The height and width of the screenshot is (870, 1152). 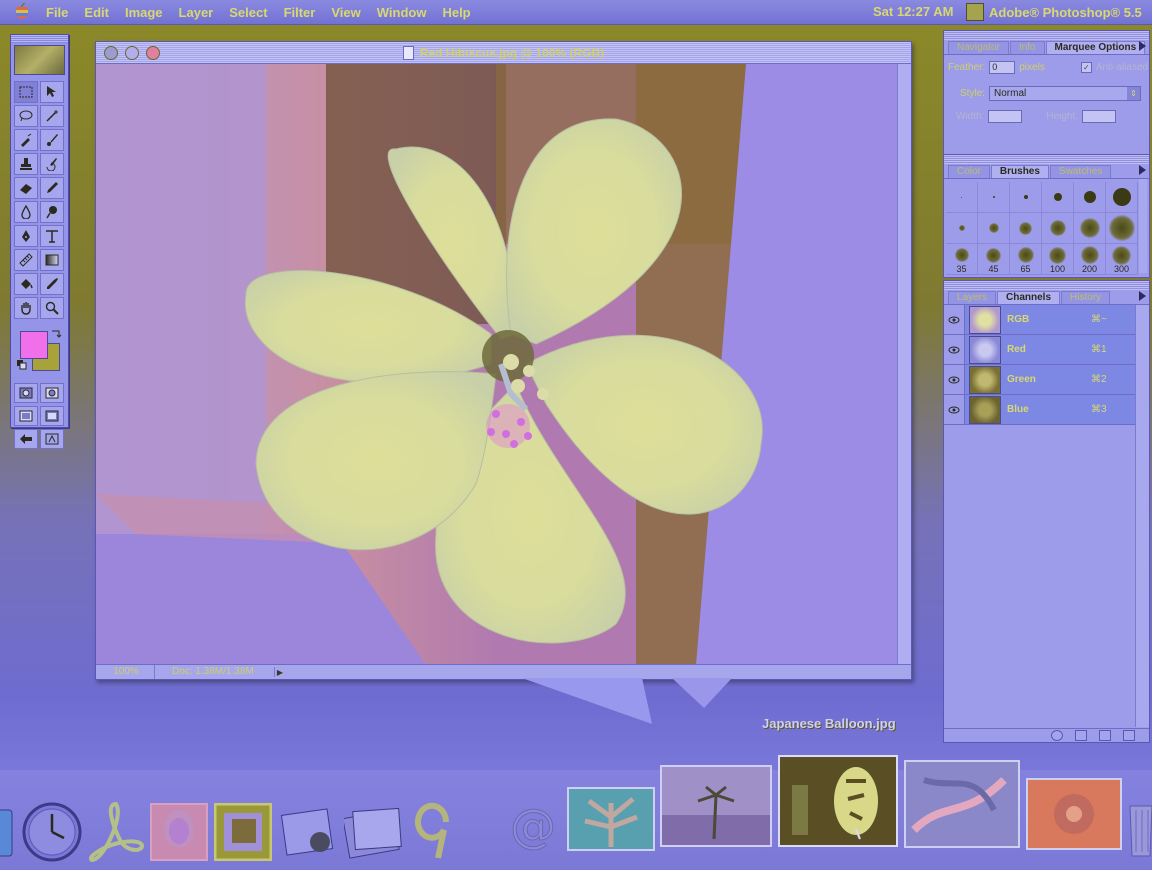 What do you see at coordinates (309, 832) in the screenshot?
I see `iphoto-icon` at bounding box center [309, 832].